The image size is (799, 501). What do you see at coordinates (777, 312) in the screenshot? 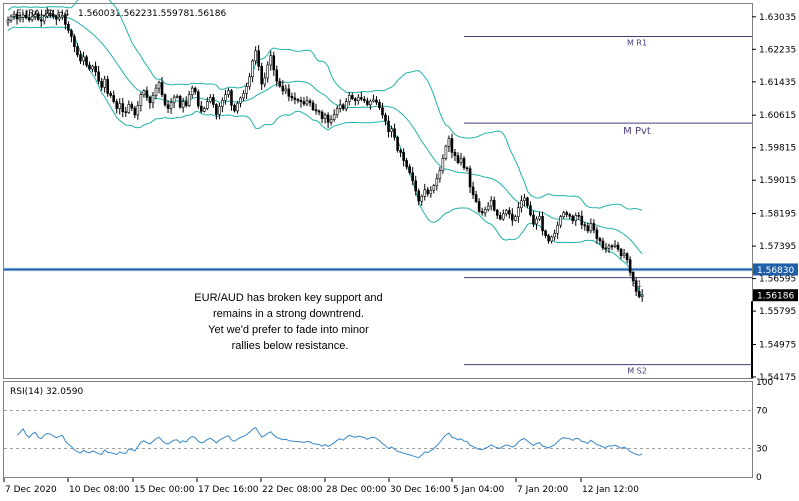
I see `price-tick-label: 1.55795` at bounding box center [777, 312].